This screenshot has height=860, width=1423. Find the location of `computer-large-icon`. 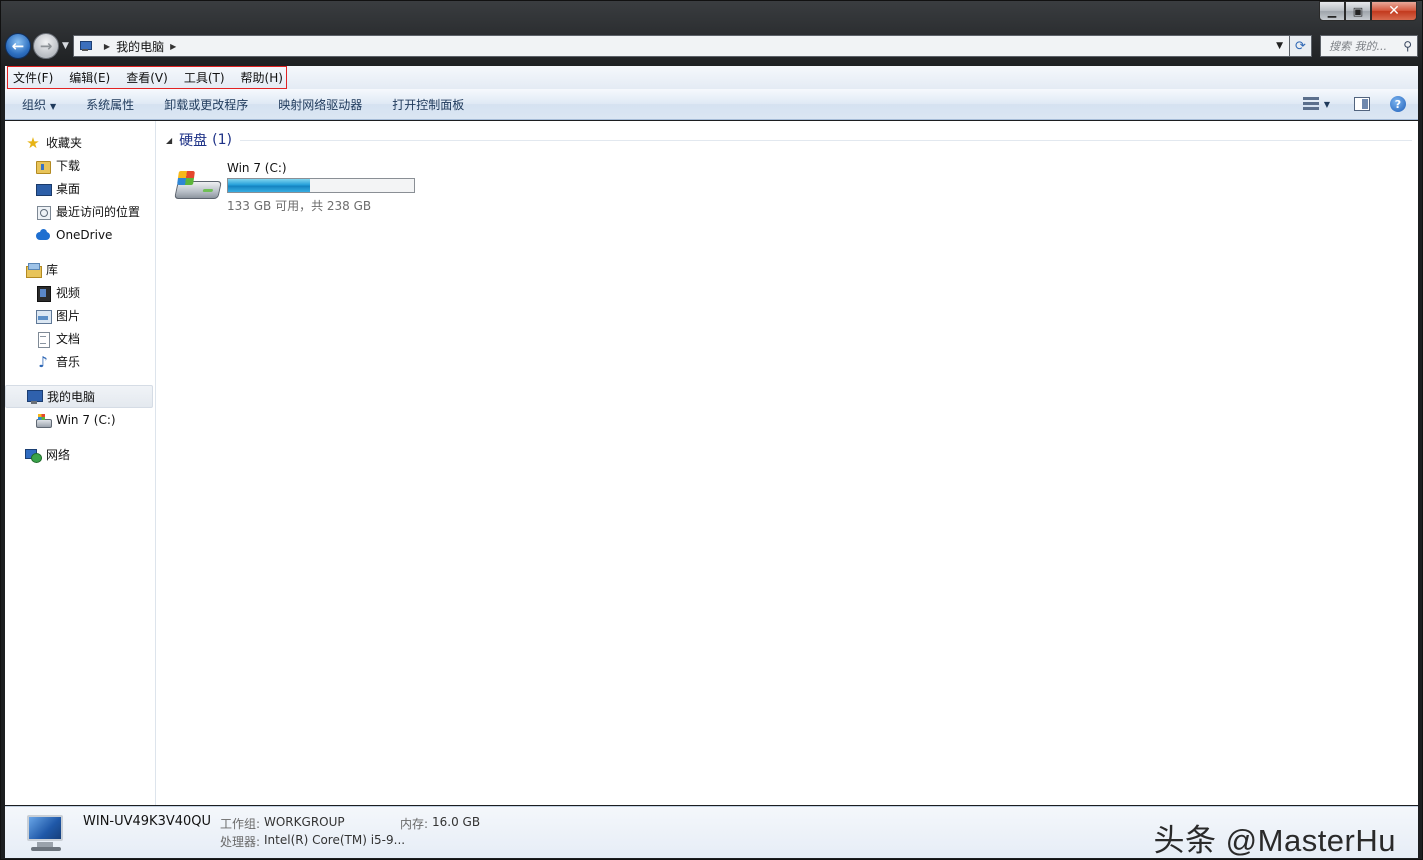

computer-large-icon is located at coordinates (46, 835).